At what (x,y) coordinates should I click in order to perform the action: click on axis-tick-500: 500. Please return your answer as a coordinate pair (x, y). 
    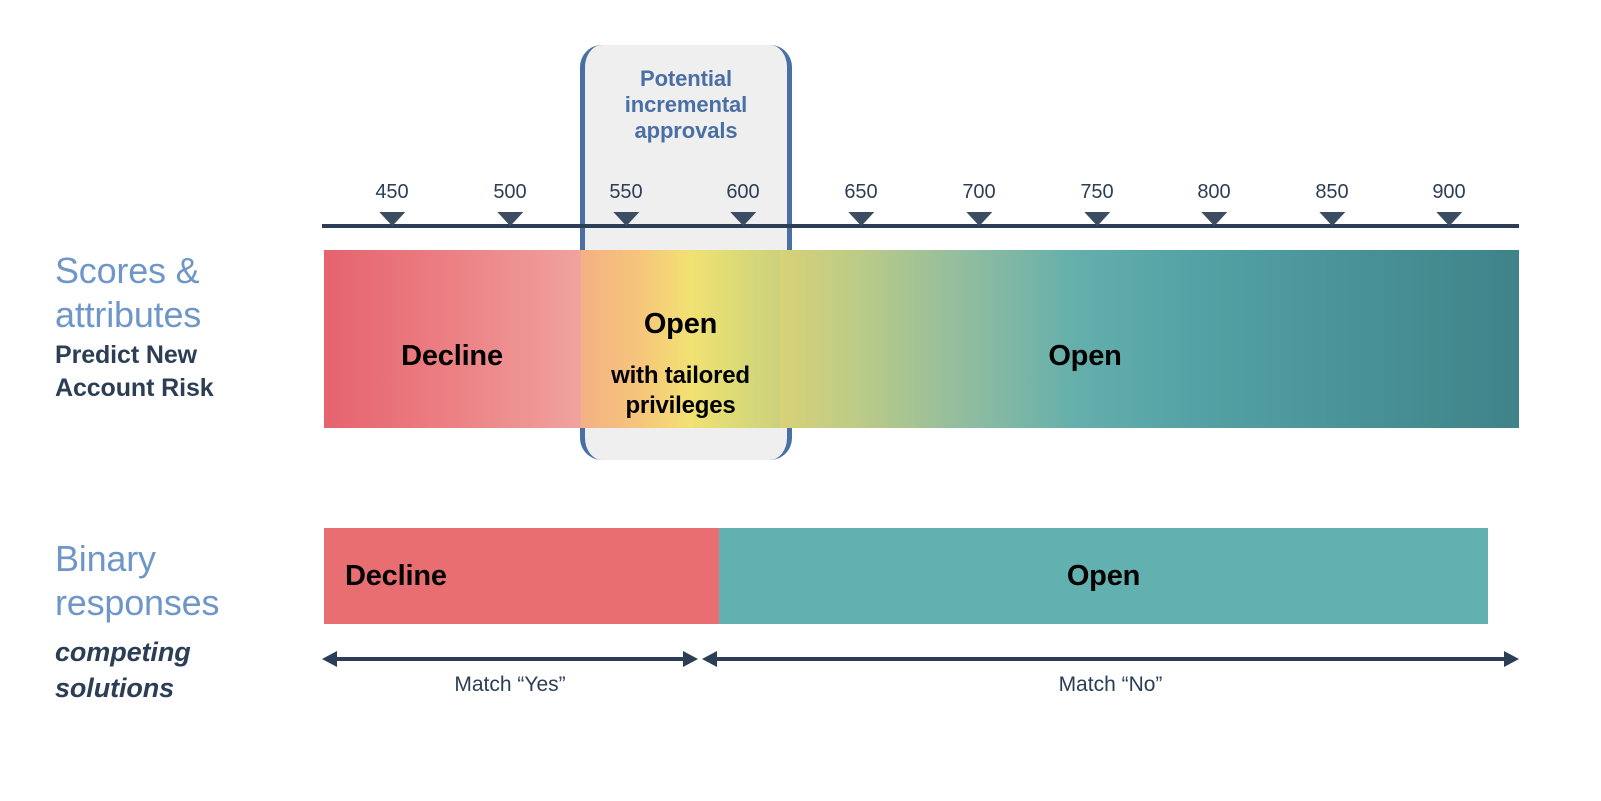
    Looking at the image, I should click on (510, 203).